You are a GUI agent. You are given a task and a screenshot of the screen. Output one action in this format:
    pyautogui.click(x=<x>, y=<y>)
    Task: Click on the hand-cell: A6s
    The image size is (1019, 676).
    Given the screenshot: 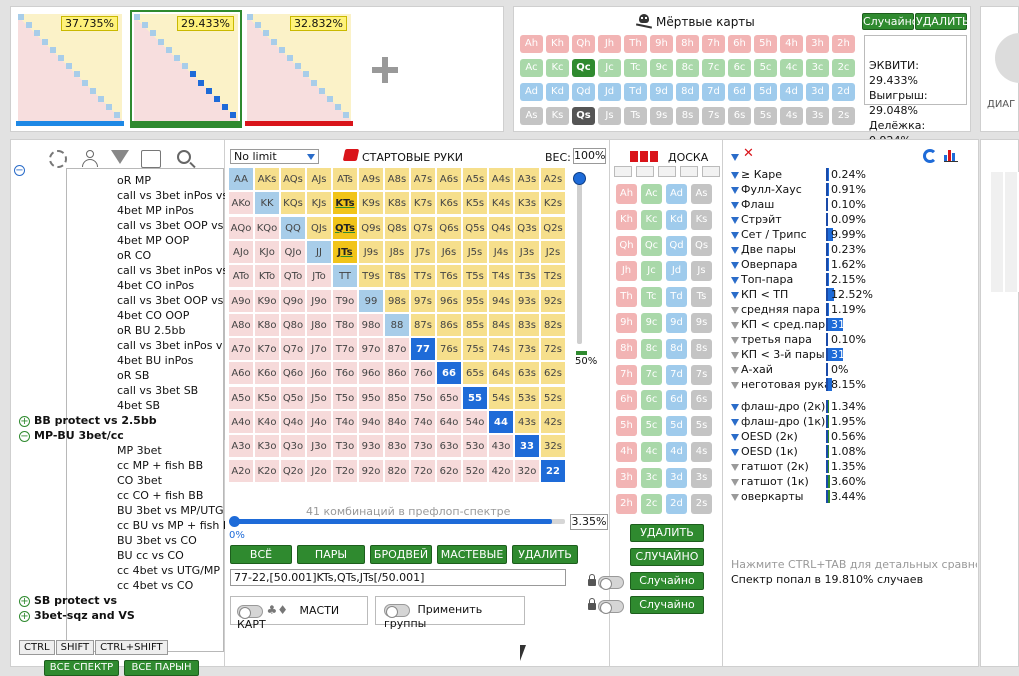 What is the action you would take?
    pyautogui.click(x=449, y=179)
    